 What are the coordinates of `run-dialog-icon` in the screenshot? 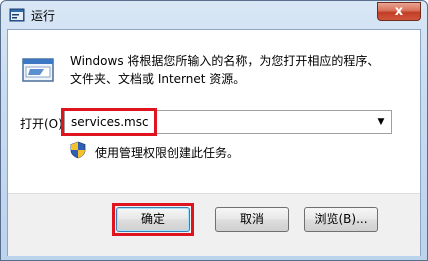 It's located at (38, 70).